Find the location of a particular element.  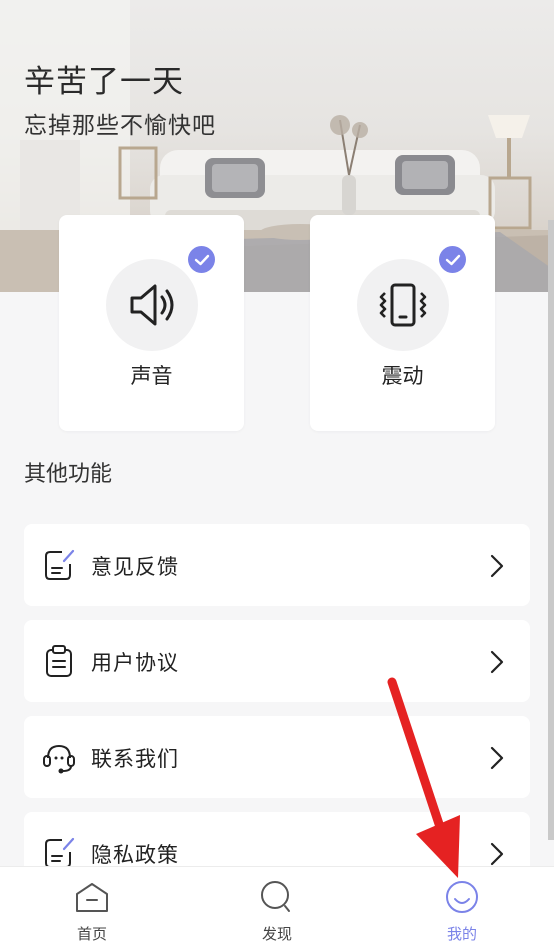

sound-mode-card: 声音 is located at coordinates (151, 323).